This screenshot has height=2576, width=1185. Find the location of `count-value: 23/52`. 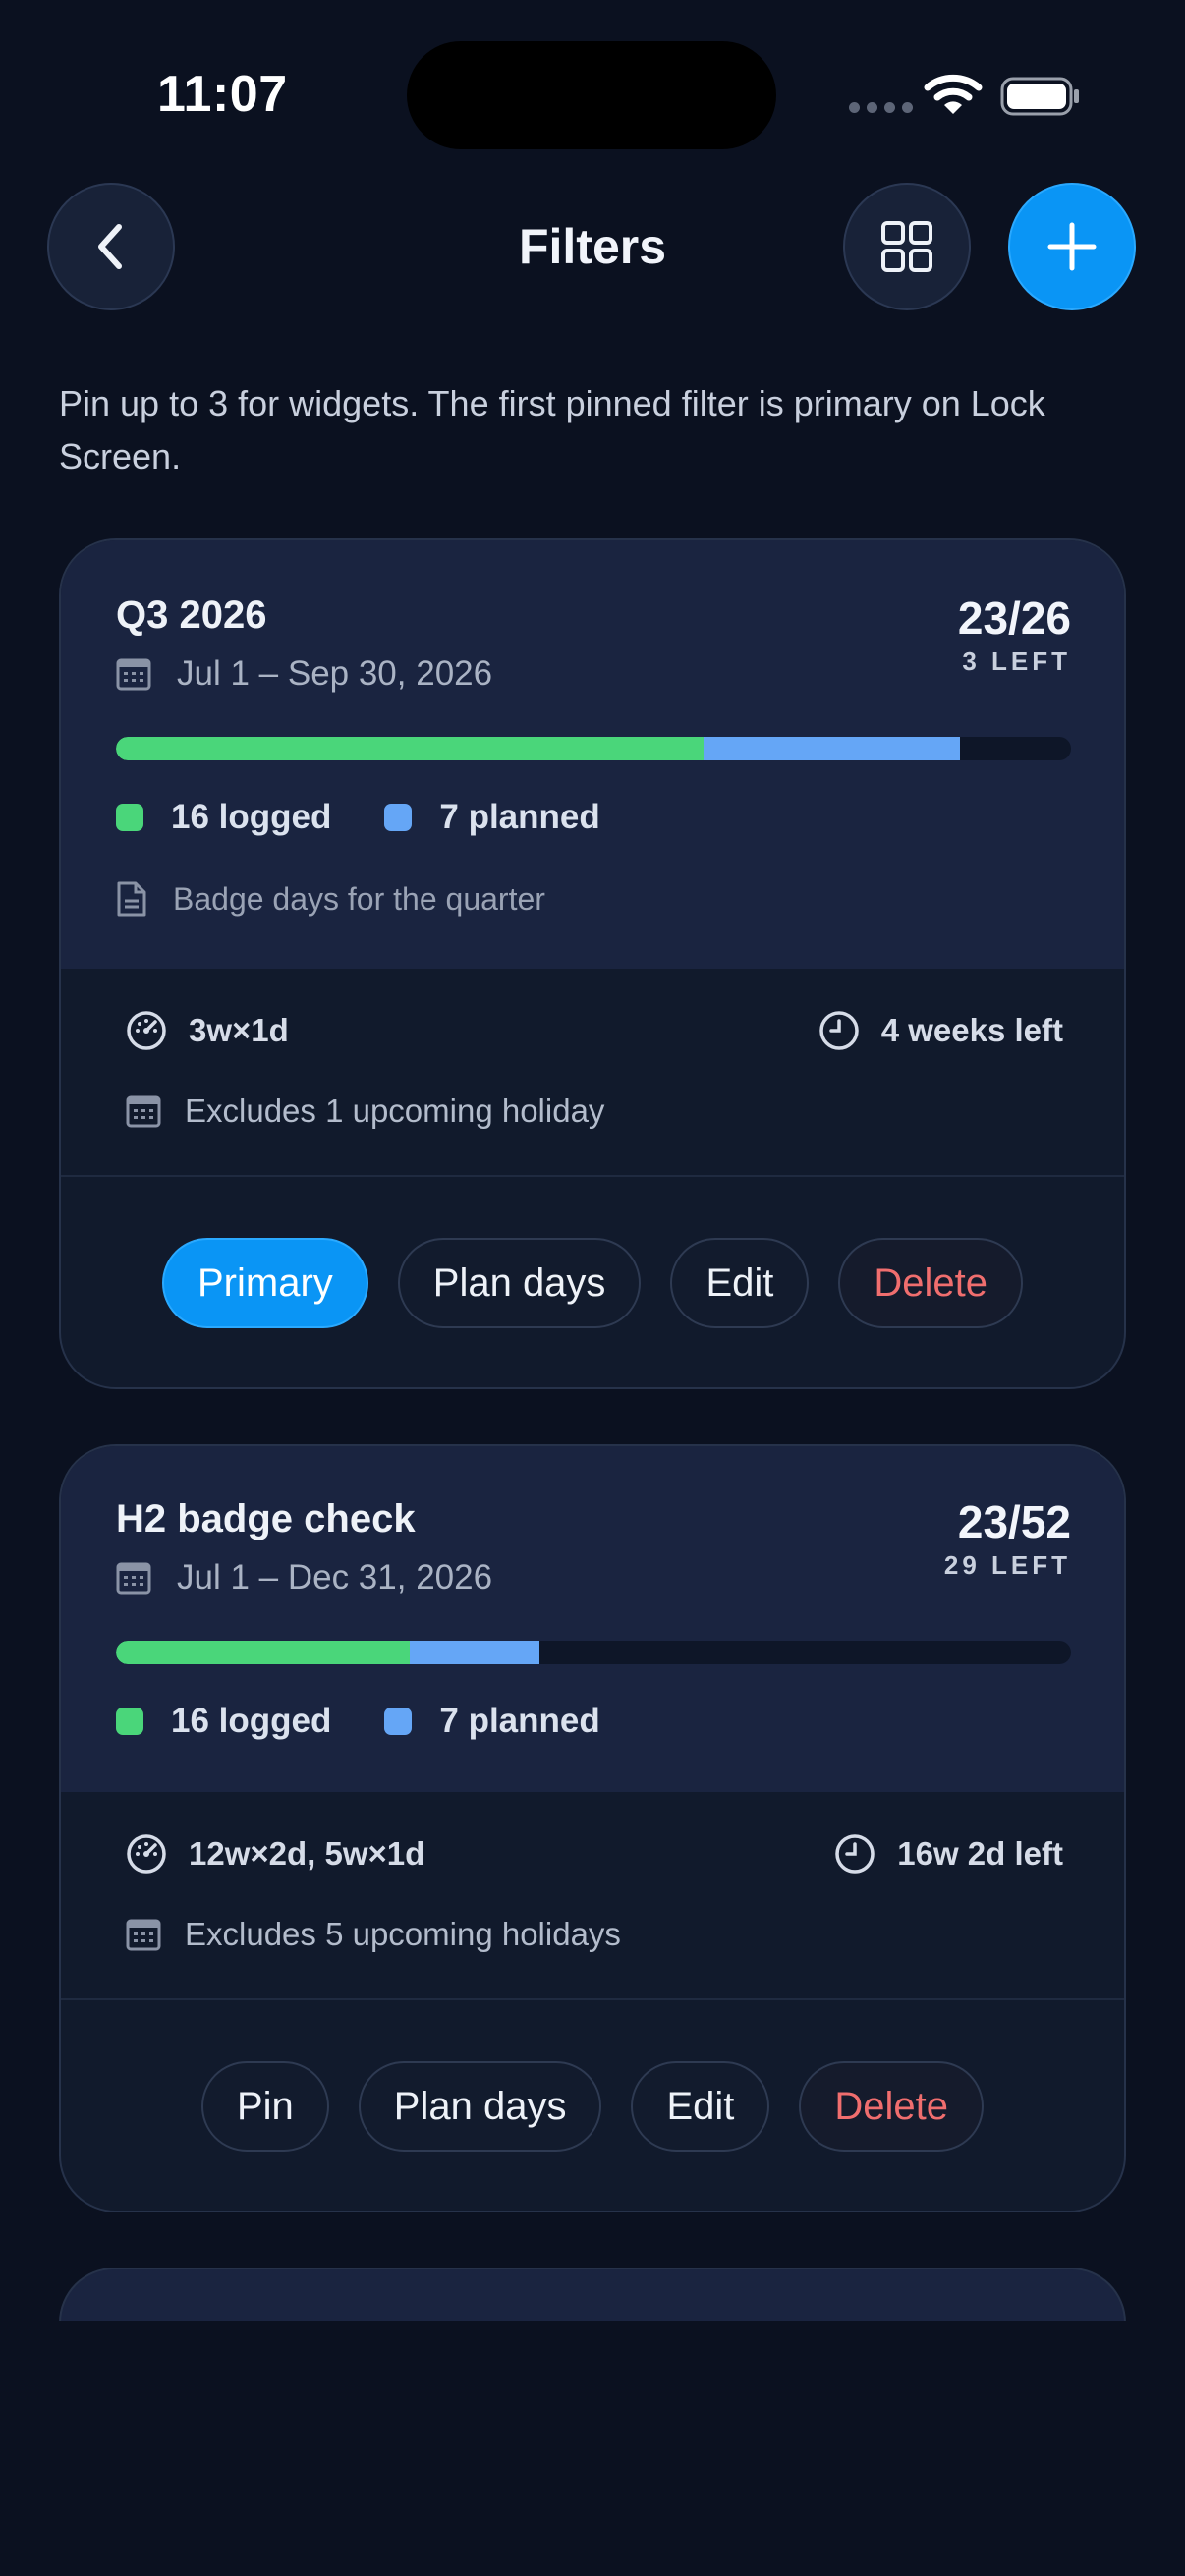

count-value: 23/52 is located at coordinates (1014, 1521).